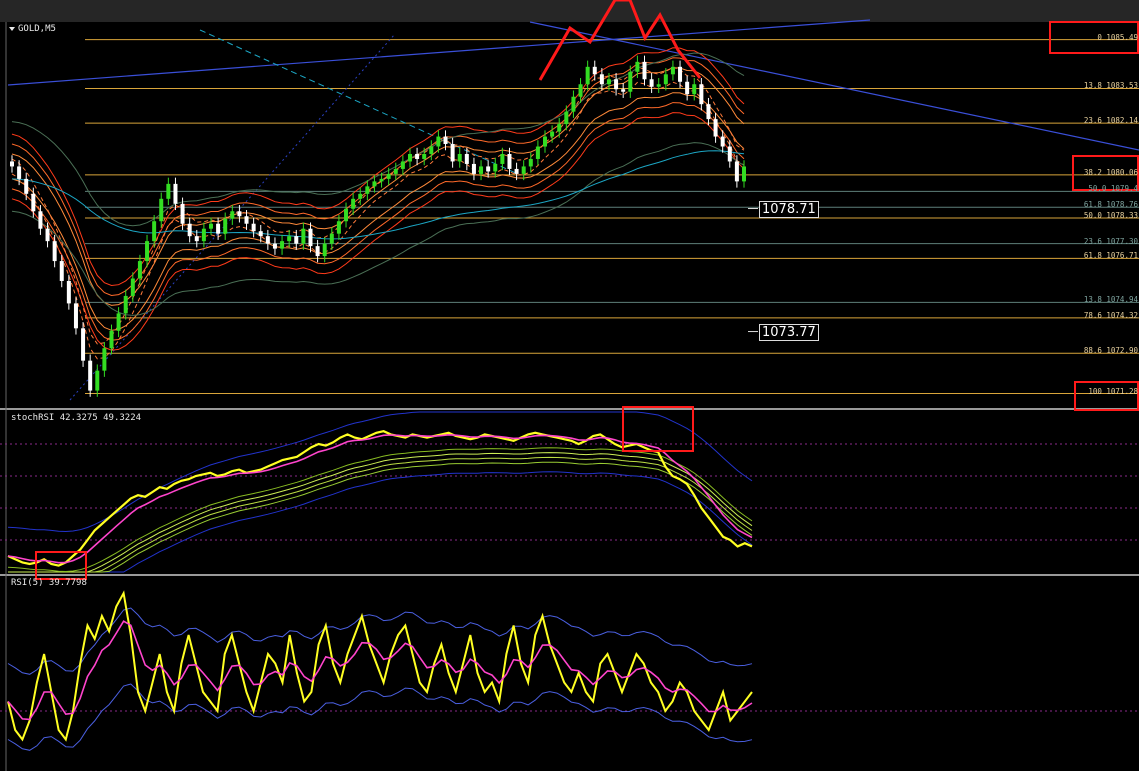 The width and height of the screenshot is (1139, 771). Describe the element at coordinates (76, 418) in the screenshot. I see `stochrsi-label: stochRSI 42.3275 49.3224` at that location.